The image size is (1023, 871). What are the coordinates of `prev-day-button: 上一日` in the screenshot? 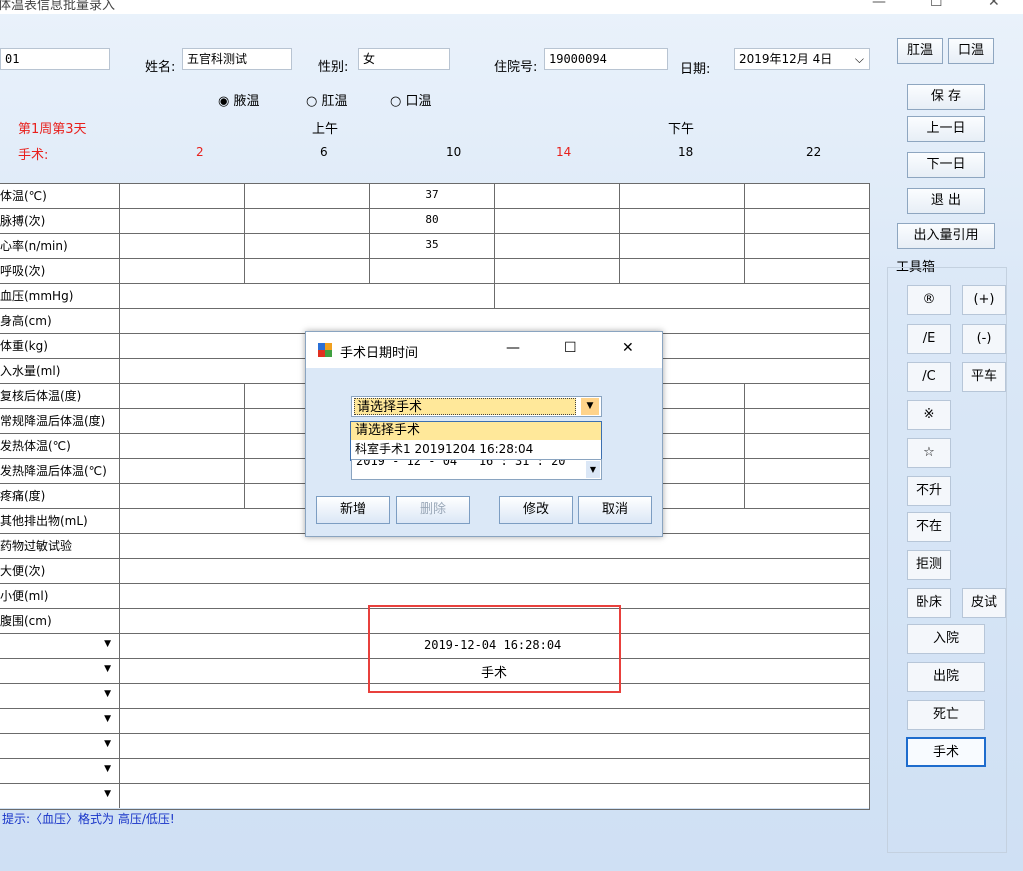 It's located at (946, 129).